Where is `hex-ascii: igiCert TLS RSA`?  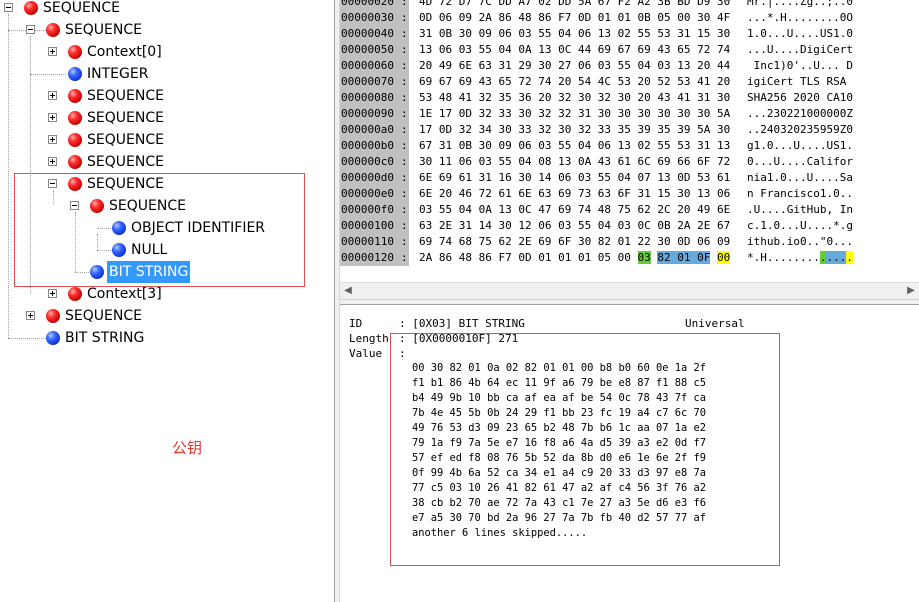 hex-ascii: igiCert TLS RSA is located at coordinates (800, 81).